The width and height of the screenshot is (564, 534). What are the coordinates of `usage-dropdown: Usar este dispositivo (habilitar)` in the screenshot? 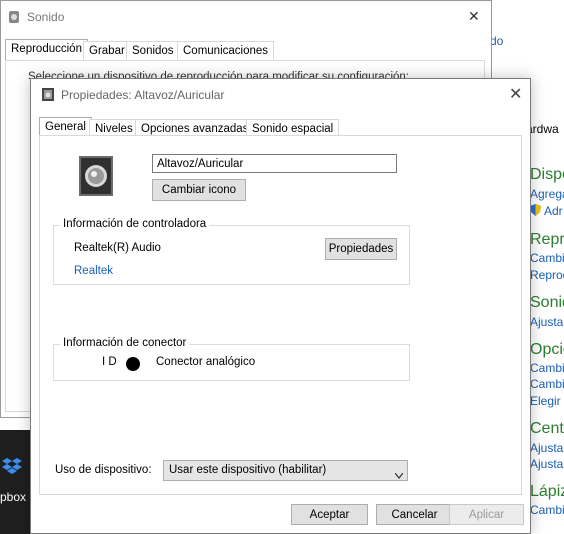 It's located at (285, 470).